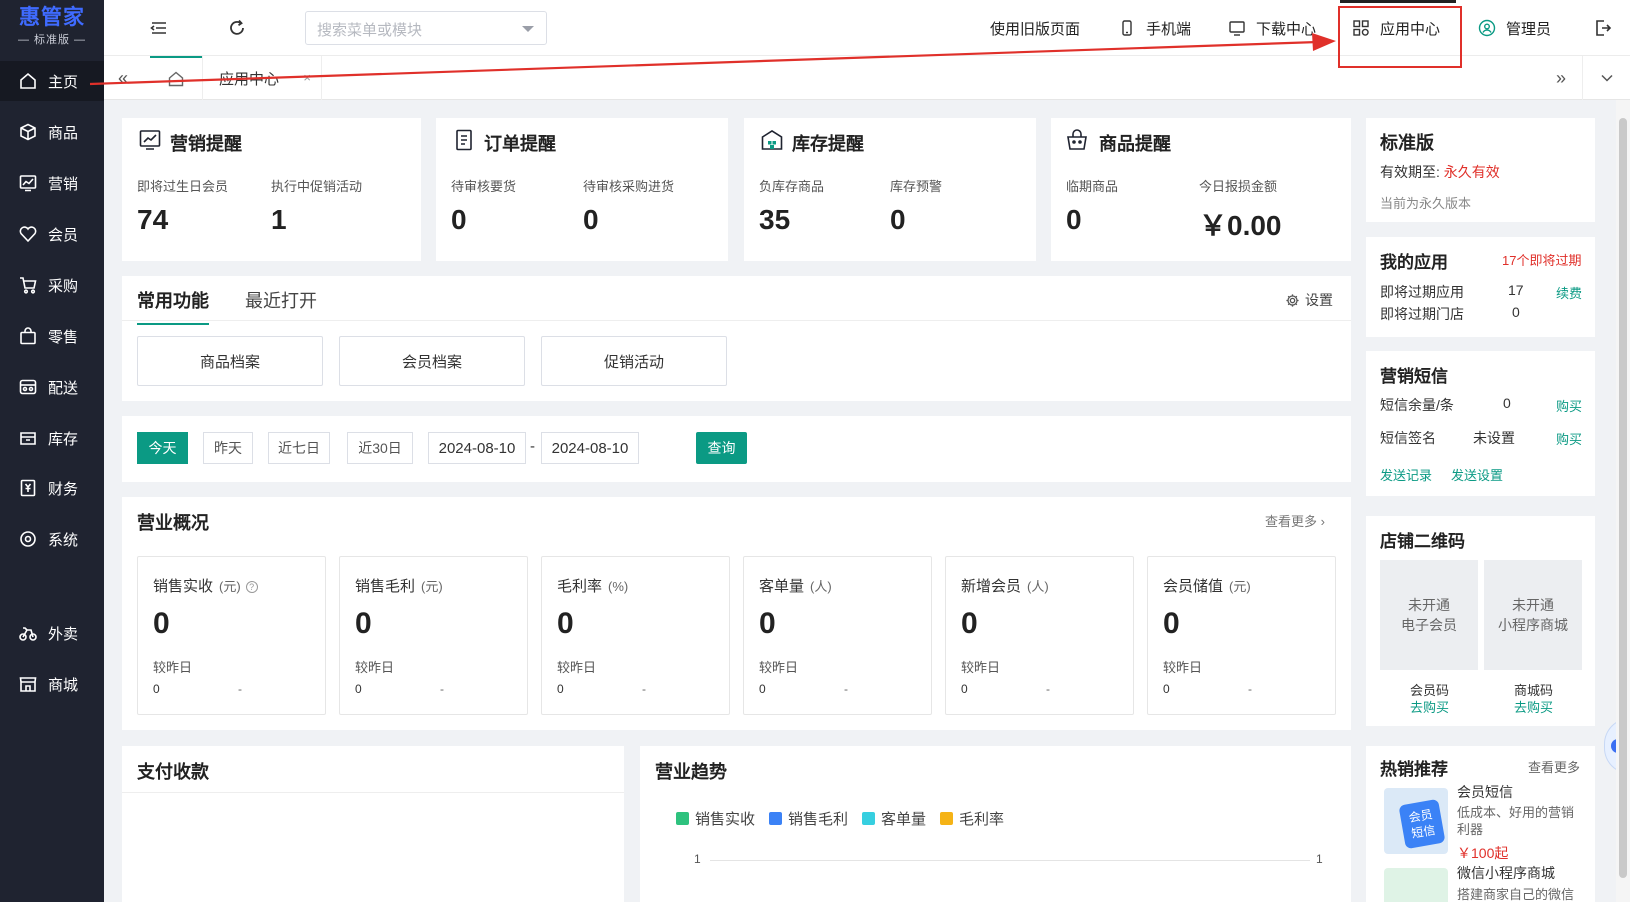 Image resolution: width=1630 pixels, height=902 pixels. Describe the element at coordinates (307, 77) in the screenshot. I see `close-icon: ×` at that location.